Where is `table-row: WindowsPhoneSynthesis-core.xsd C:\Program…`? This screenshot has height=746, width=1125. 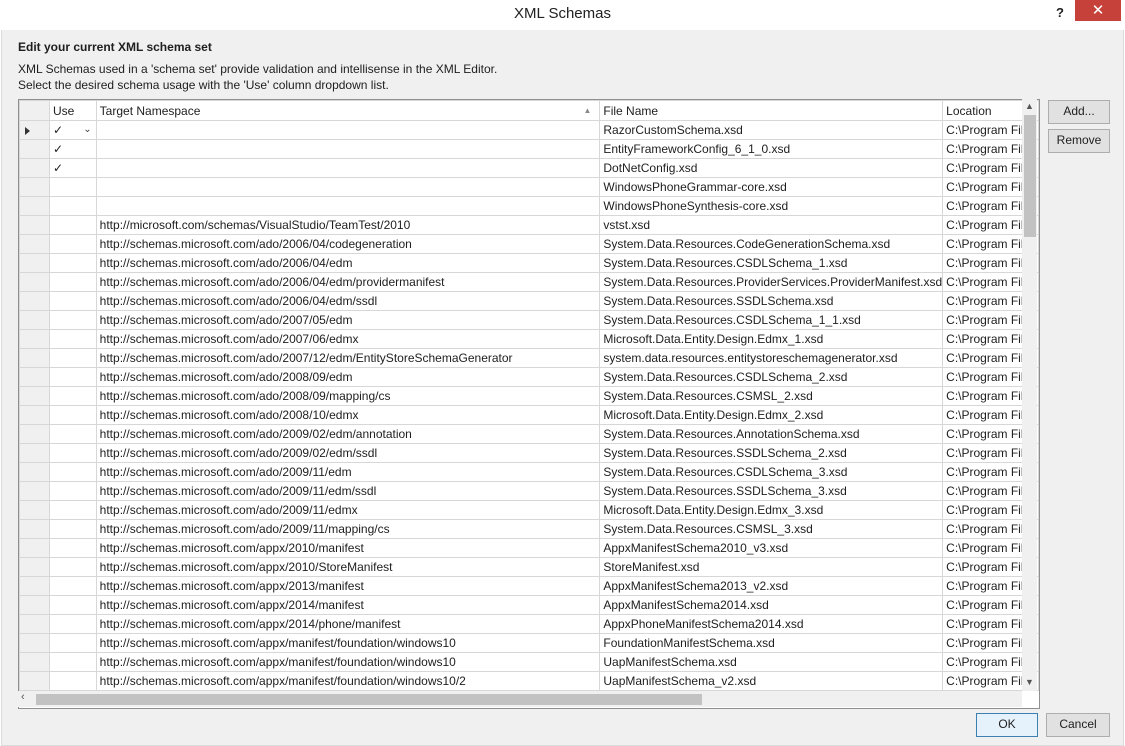
table-row: WindowsPhoneSynthesis-core.xsd C:\Program… is located at coordinates (529, 206).